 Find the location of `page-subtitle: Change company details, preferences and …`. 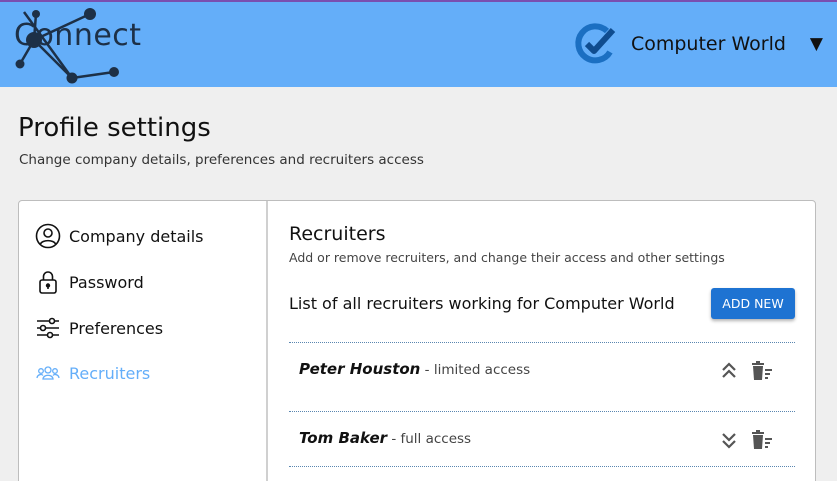

page-subtitle: Change company details, preferences and … is located at coordinates (221, 160).